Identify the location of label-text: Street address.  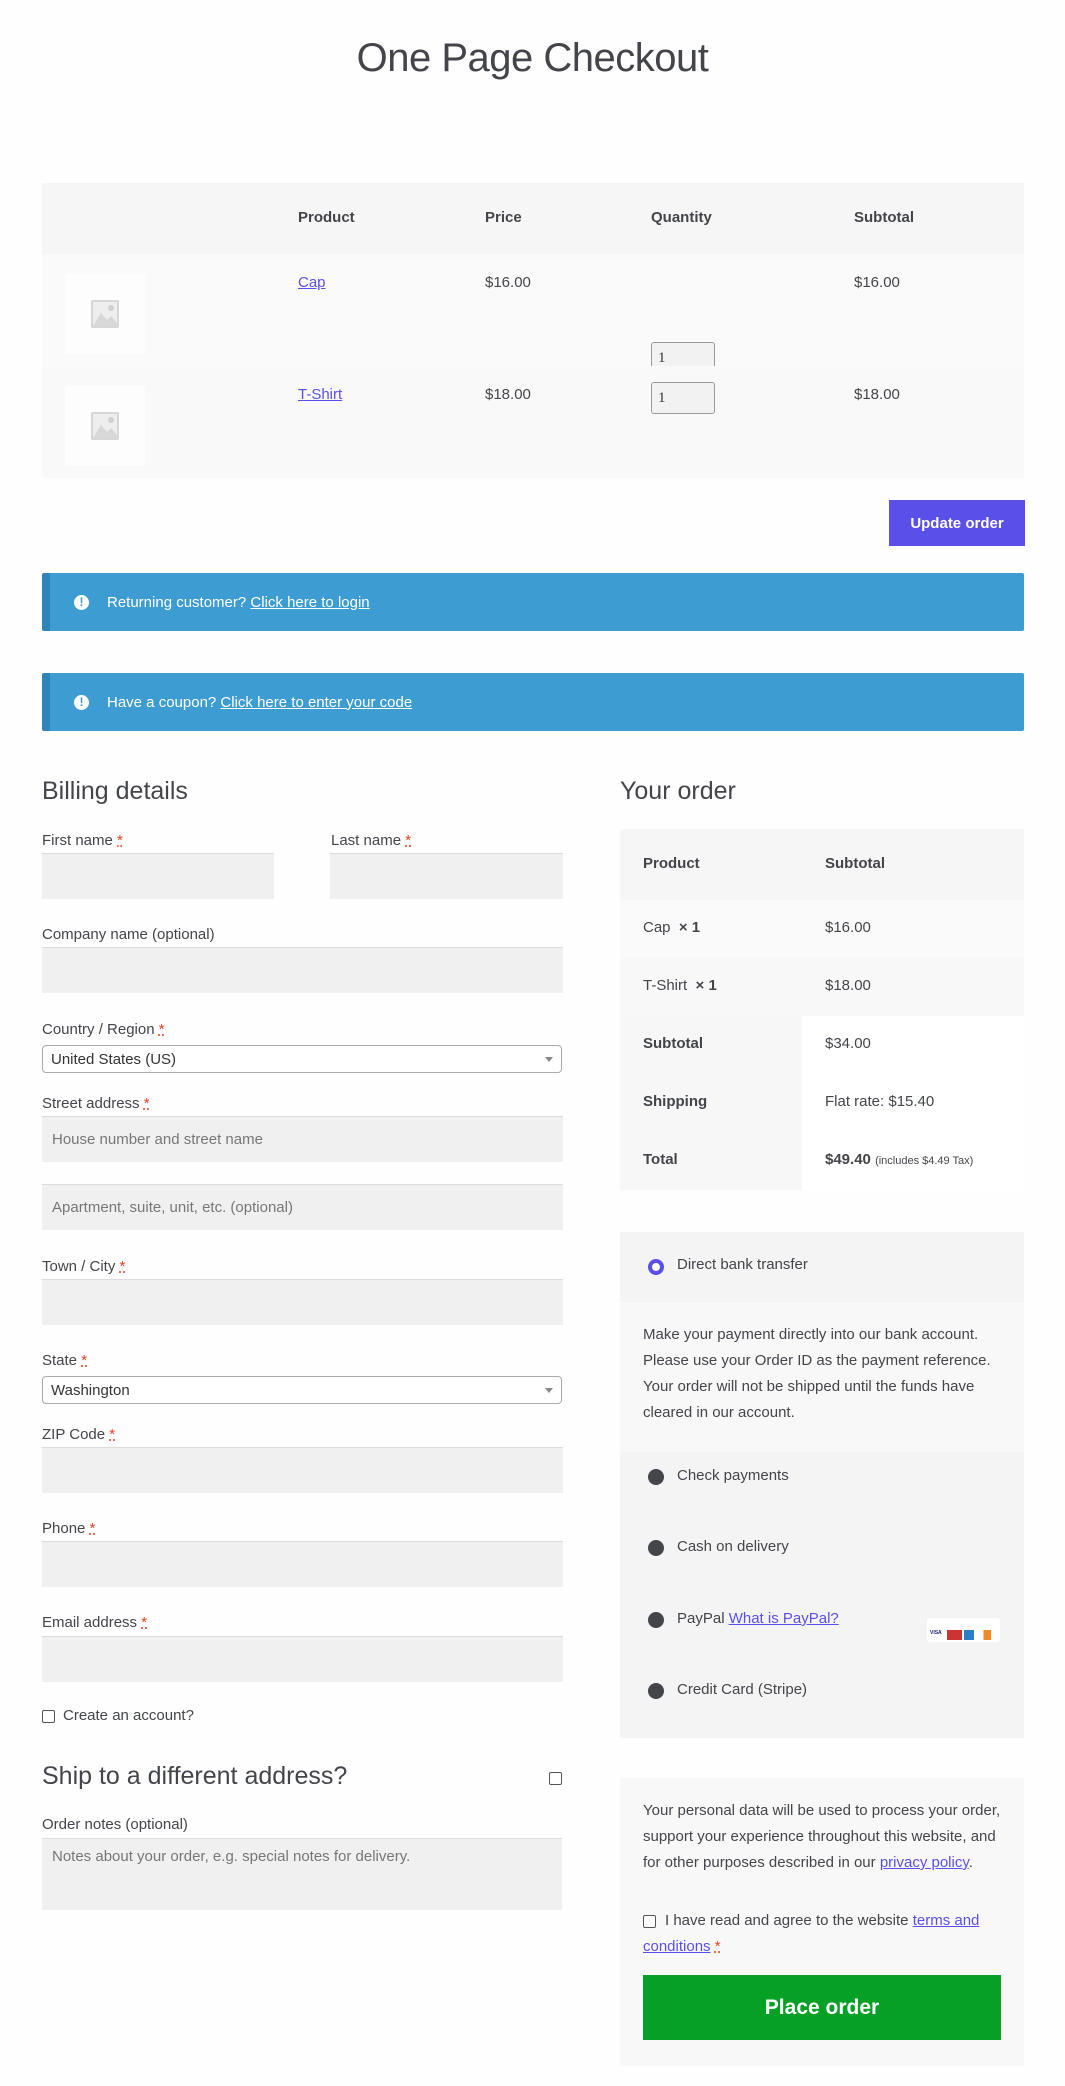
(91, 1103).